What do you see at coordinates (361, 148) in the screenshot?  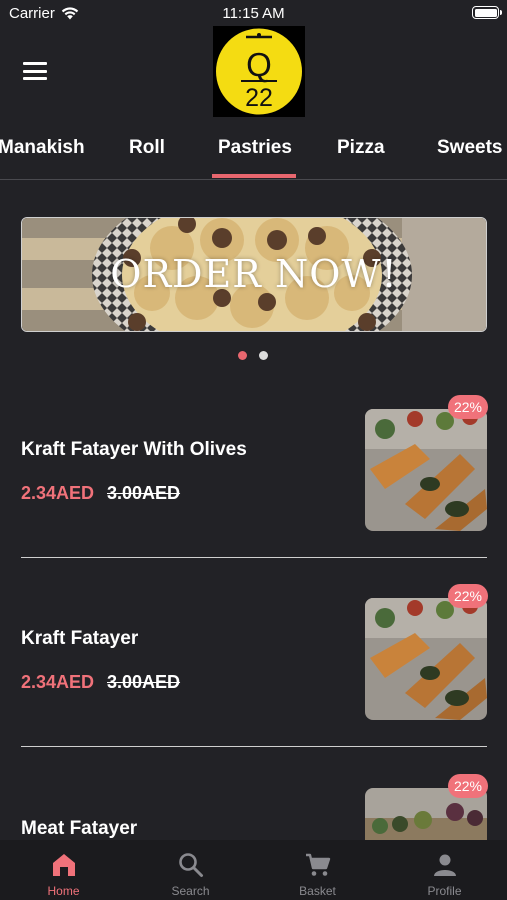 I see `category-tab-pizza: Pizza` at bounding box center [361, 148].